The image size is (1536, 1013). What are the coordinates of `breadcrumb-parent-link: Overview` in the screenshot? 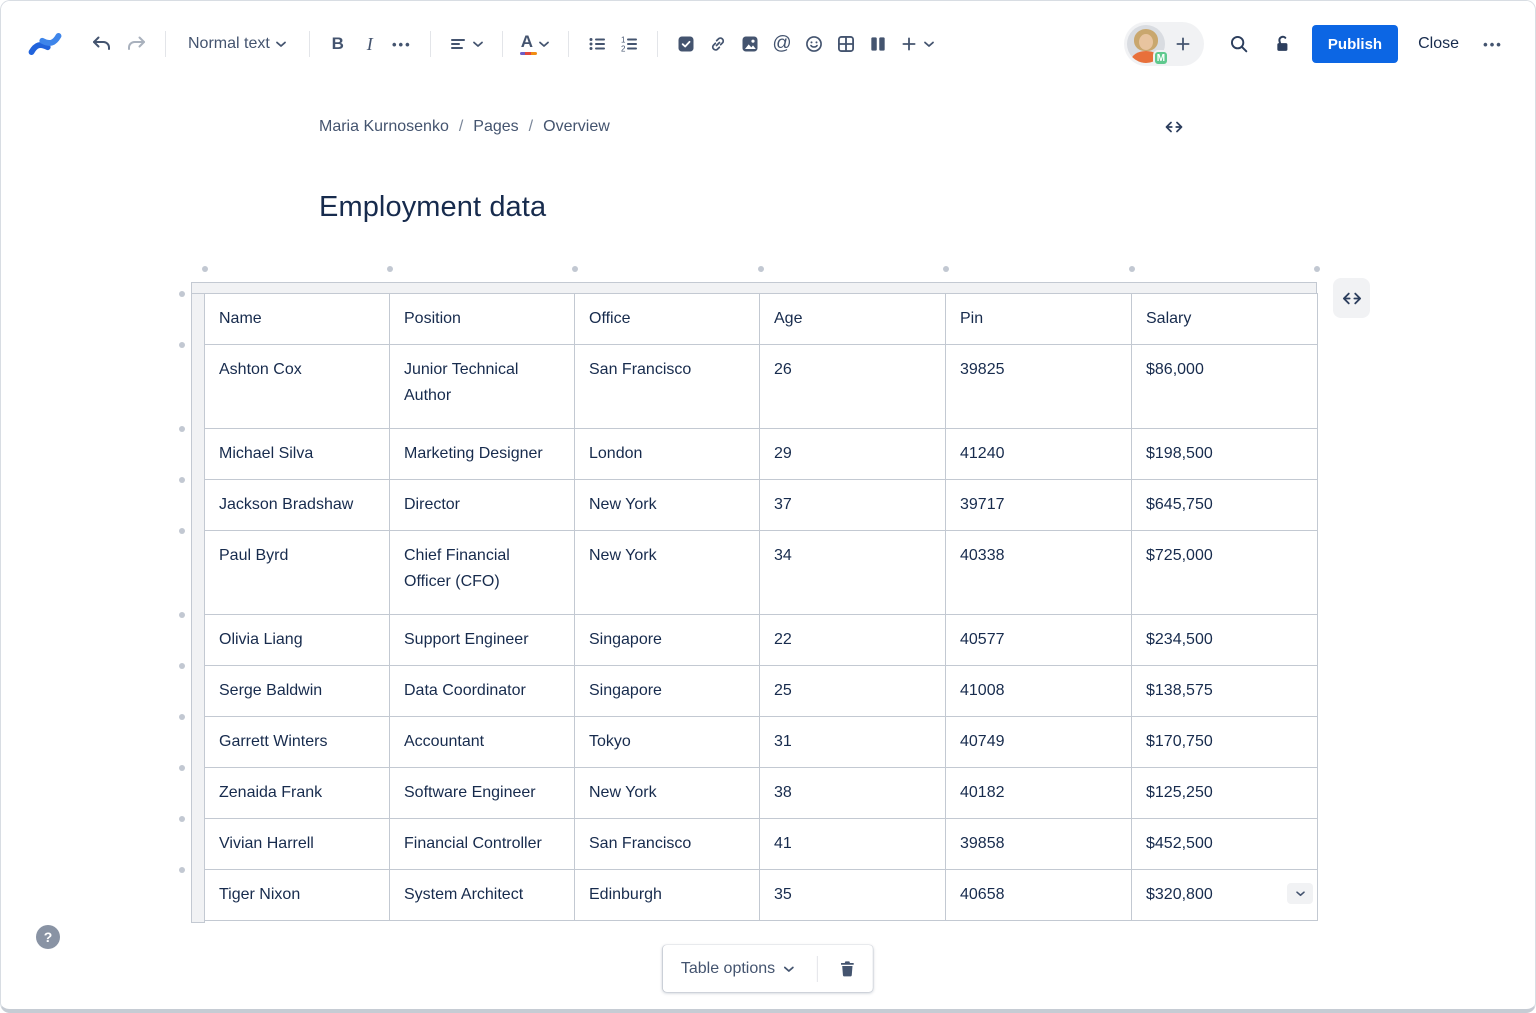 It's located at (576, 127).